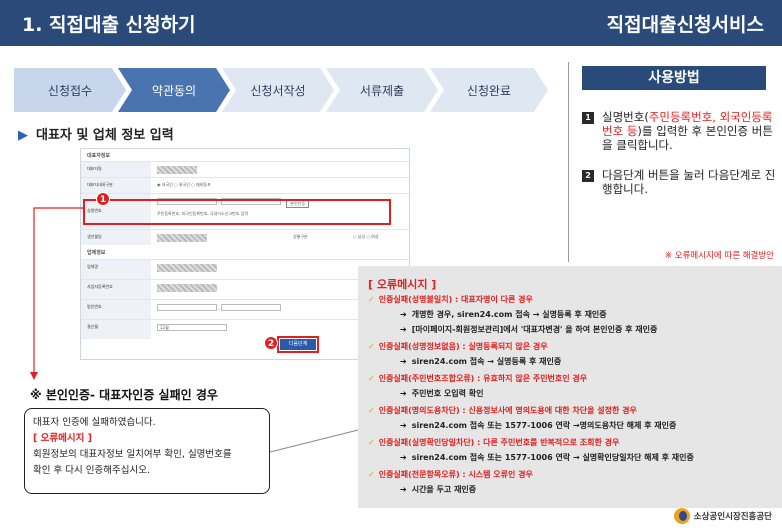  Describe the element at coordinates (674, 78) in the screenshot. I see `usage-title: 사용방법` at that location.